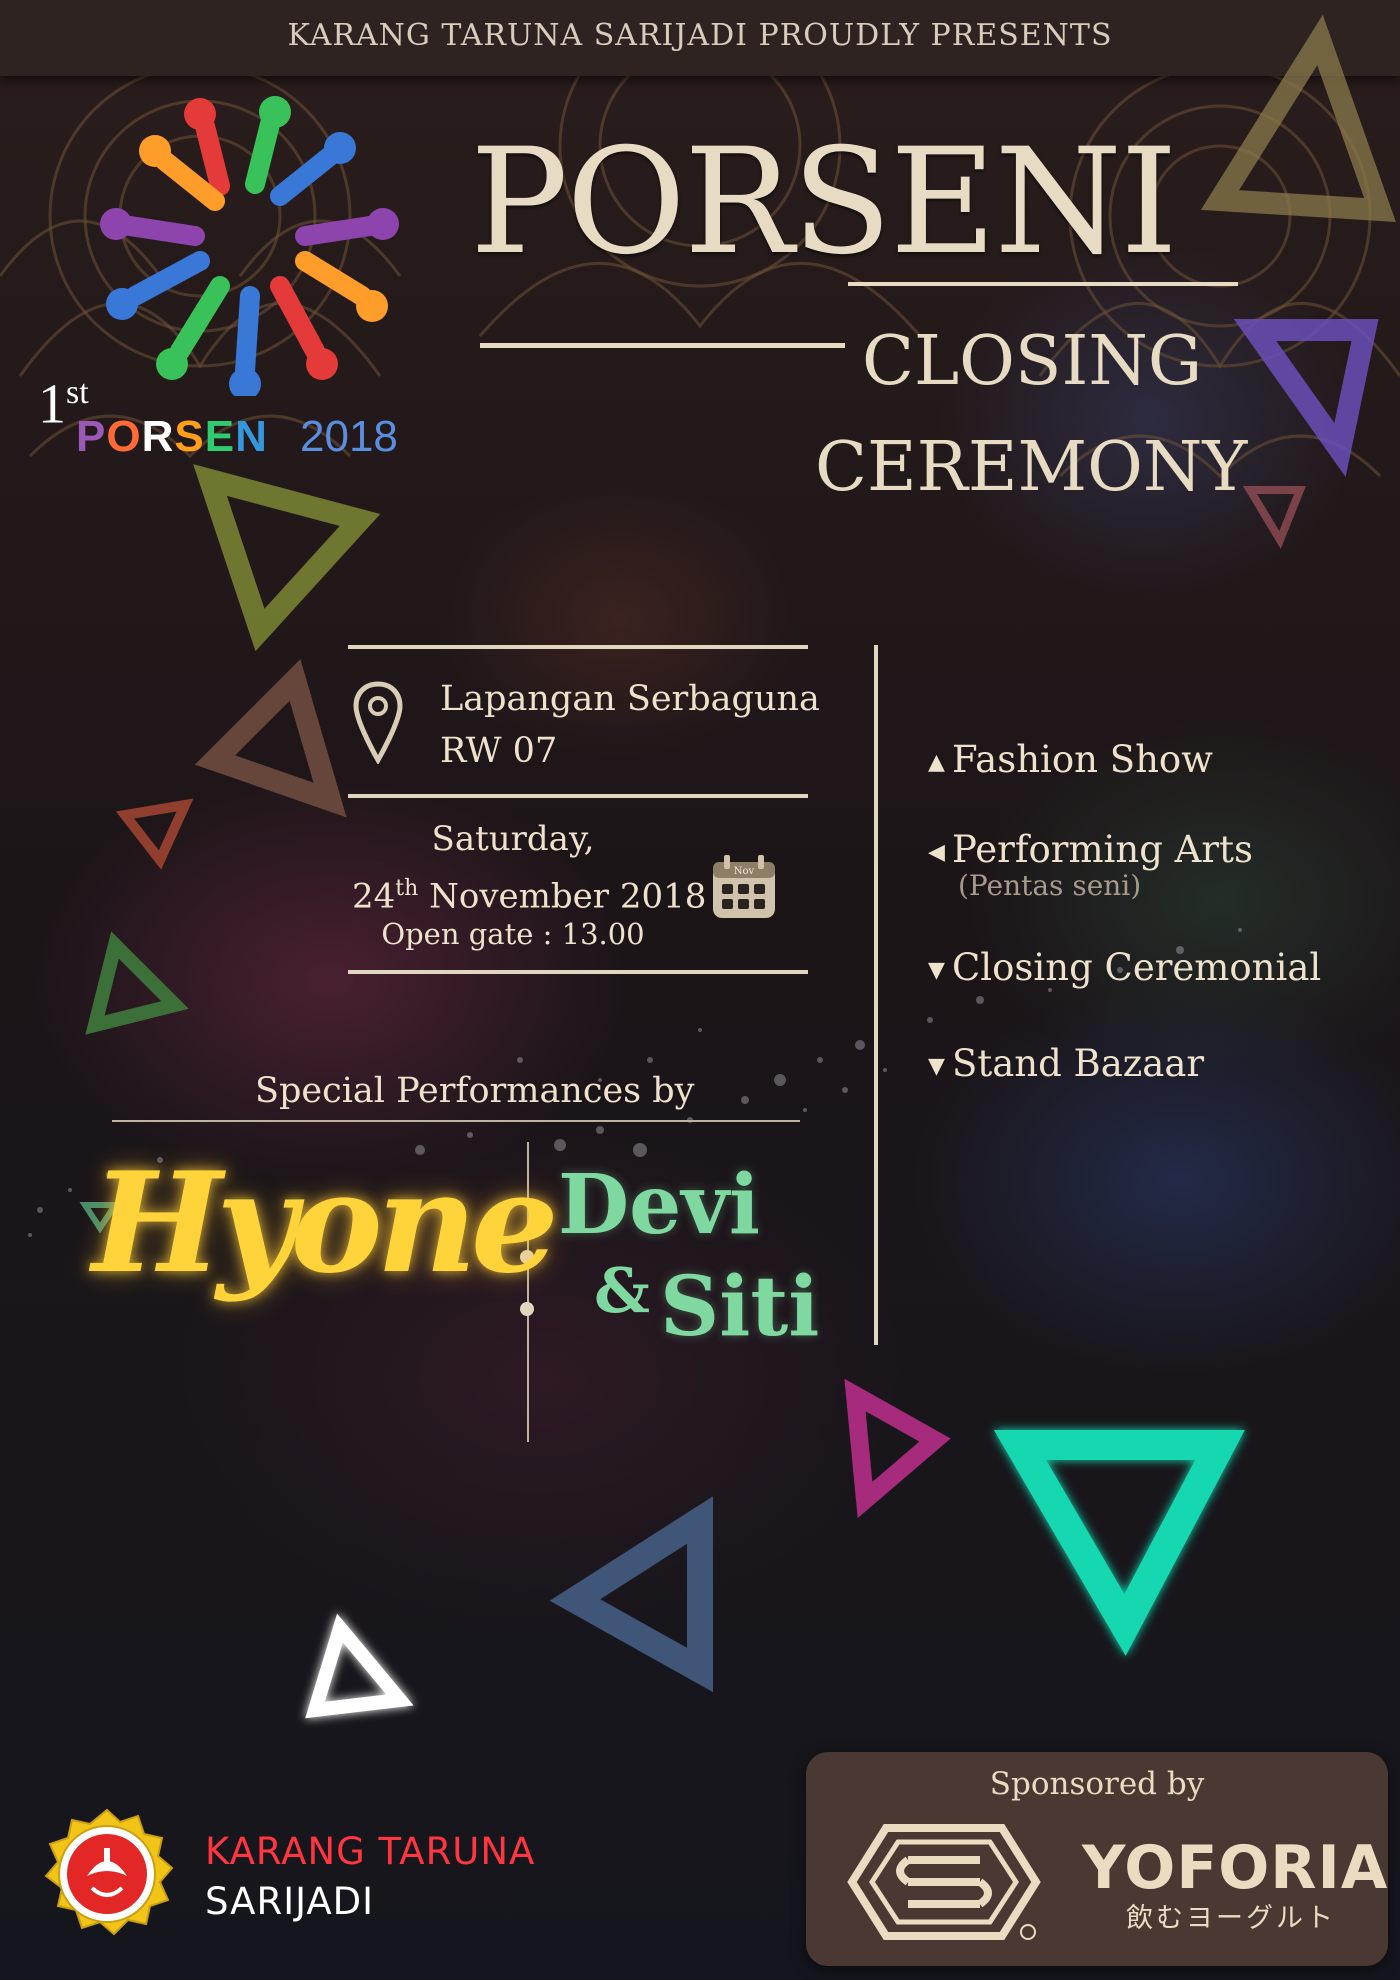 The image size is (1400, 1980). I want to click on special-performances-rule, so click(456, 1121).